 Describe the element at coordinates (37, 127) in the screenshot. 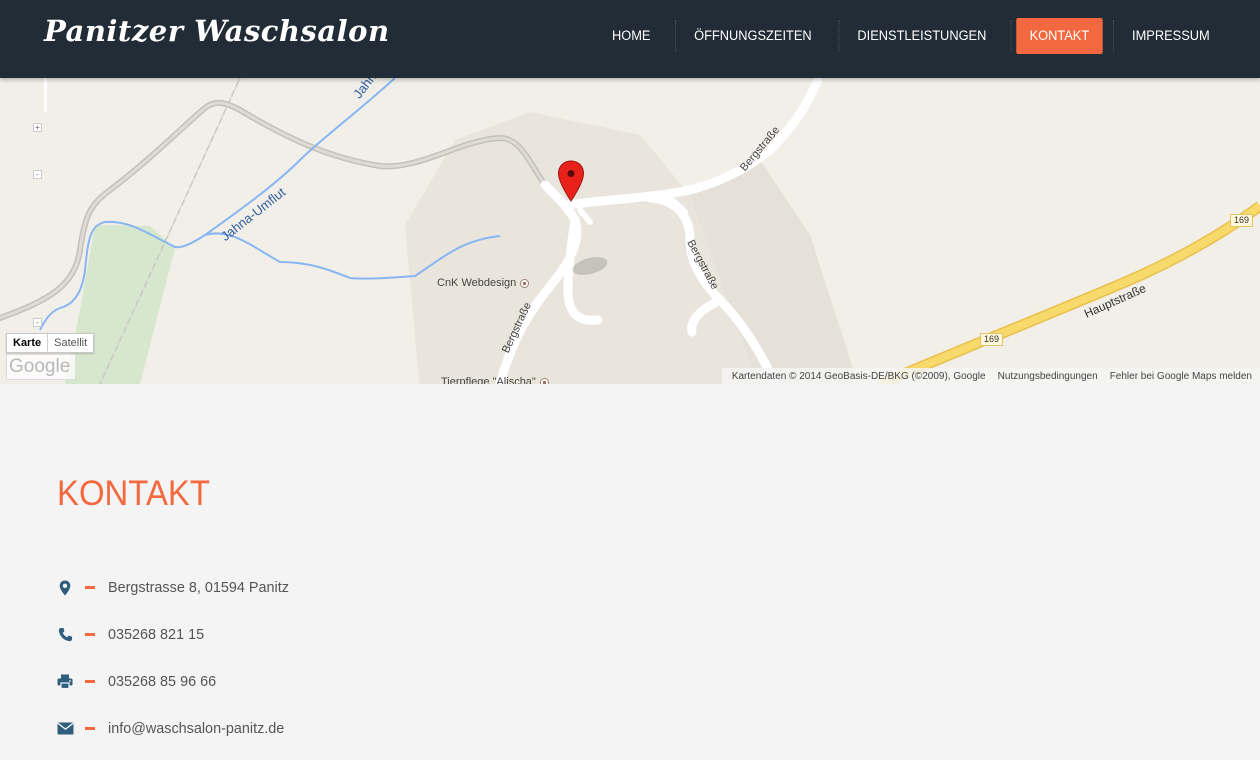

I see `zoom-in-icon: +` at that location.